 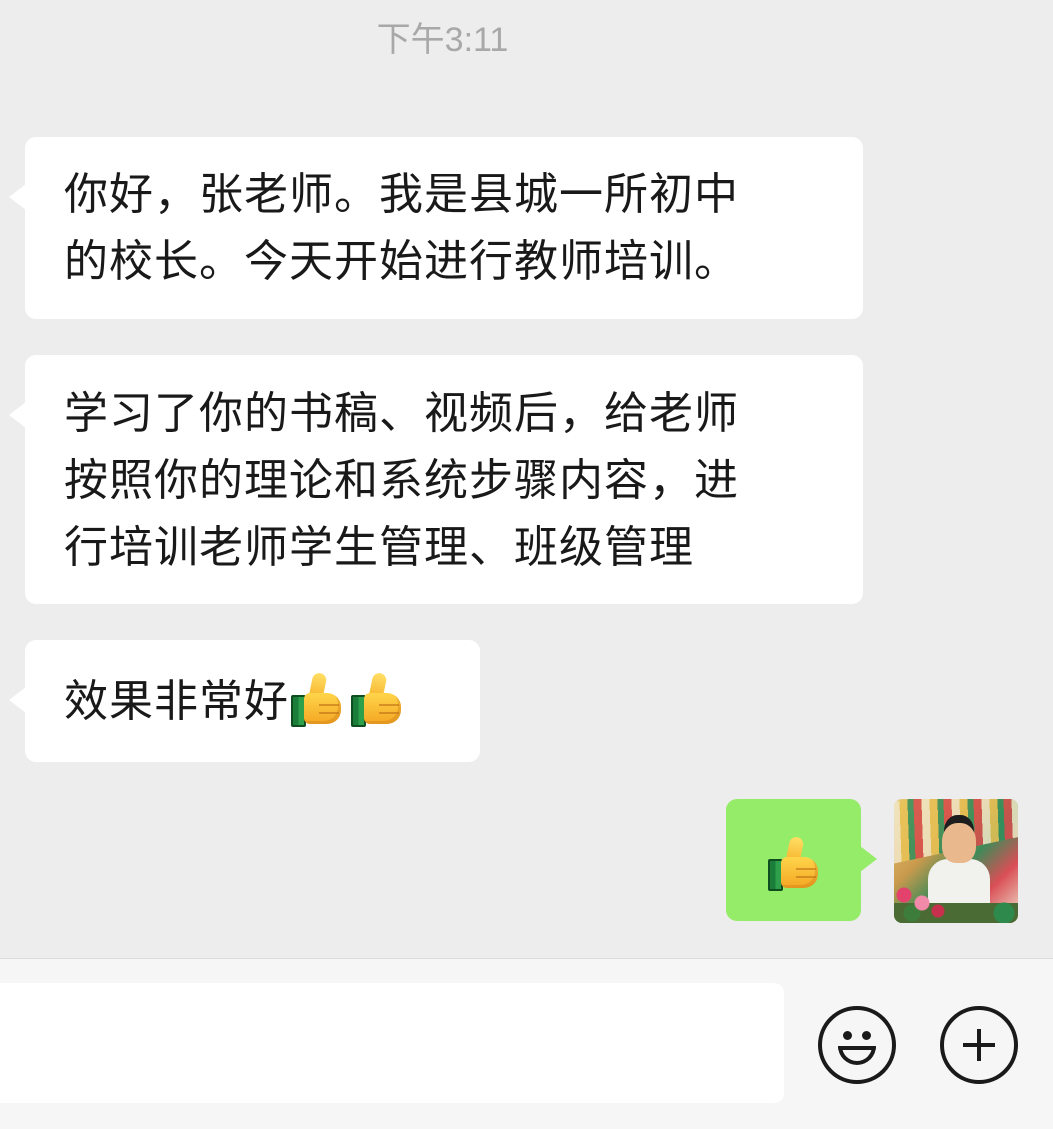 I want to click on message-text-line: 效果非常好, so click(x=258, y=701).